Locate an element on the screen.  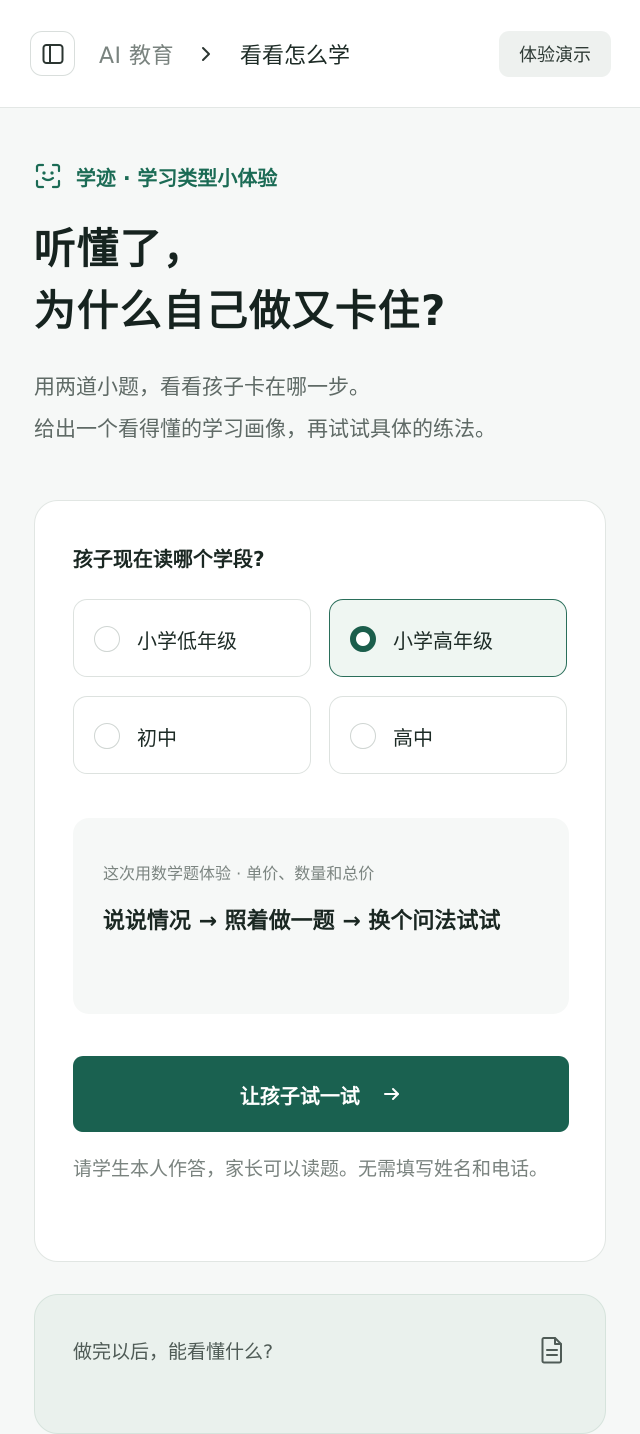
start-try-label: 让孩子试一试 is located at coordinates (300, 1095).